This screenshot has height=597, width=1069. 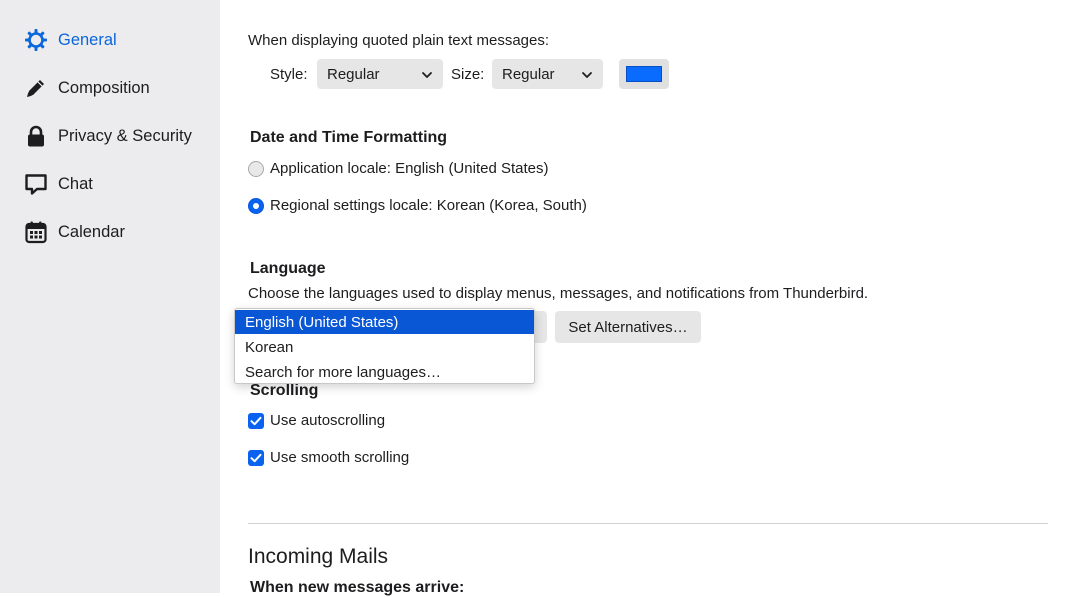 I want to click on sidebar-item-label: Calendar, so click(x=91, y=231).